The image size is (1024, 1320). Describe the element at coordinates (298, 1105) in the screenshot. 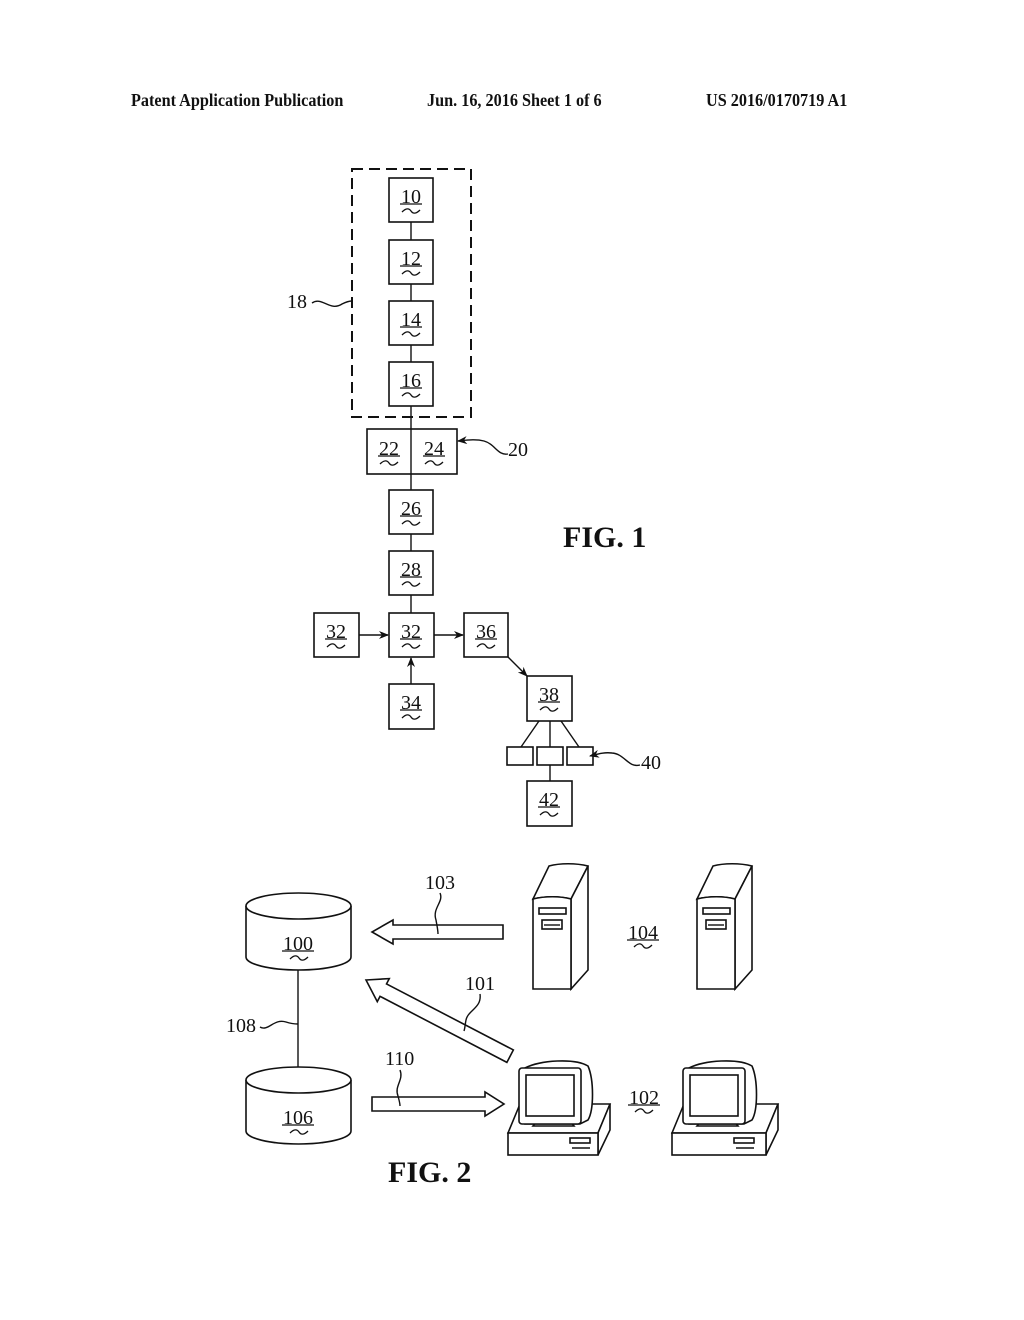

I see `database-106: 106` at that location.